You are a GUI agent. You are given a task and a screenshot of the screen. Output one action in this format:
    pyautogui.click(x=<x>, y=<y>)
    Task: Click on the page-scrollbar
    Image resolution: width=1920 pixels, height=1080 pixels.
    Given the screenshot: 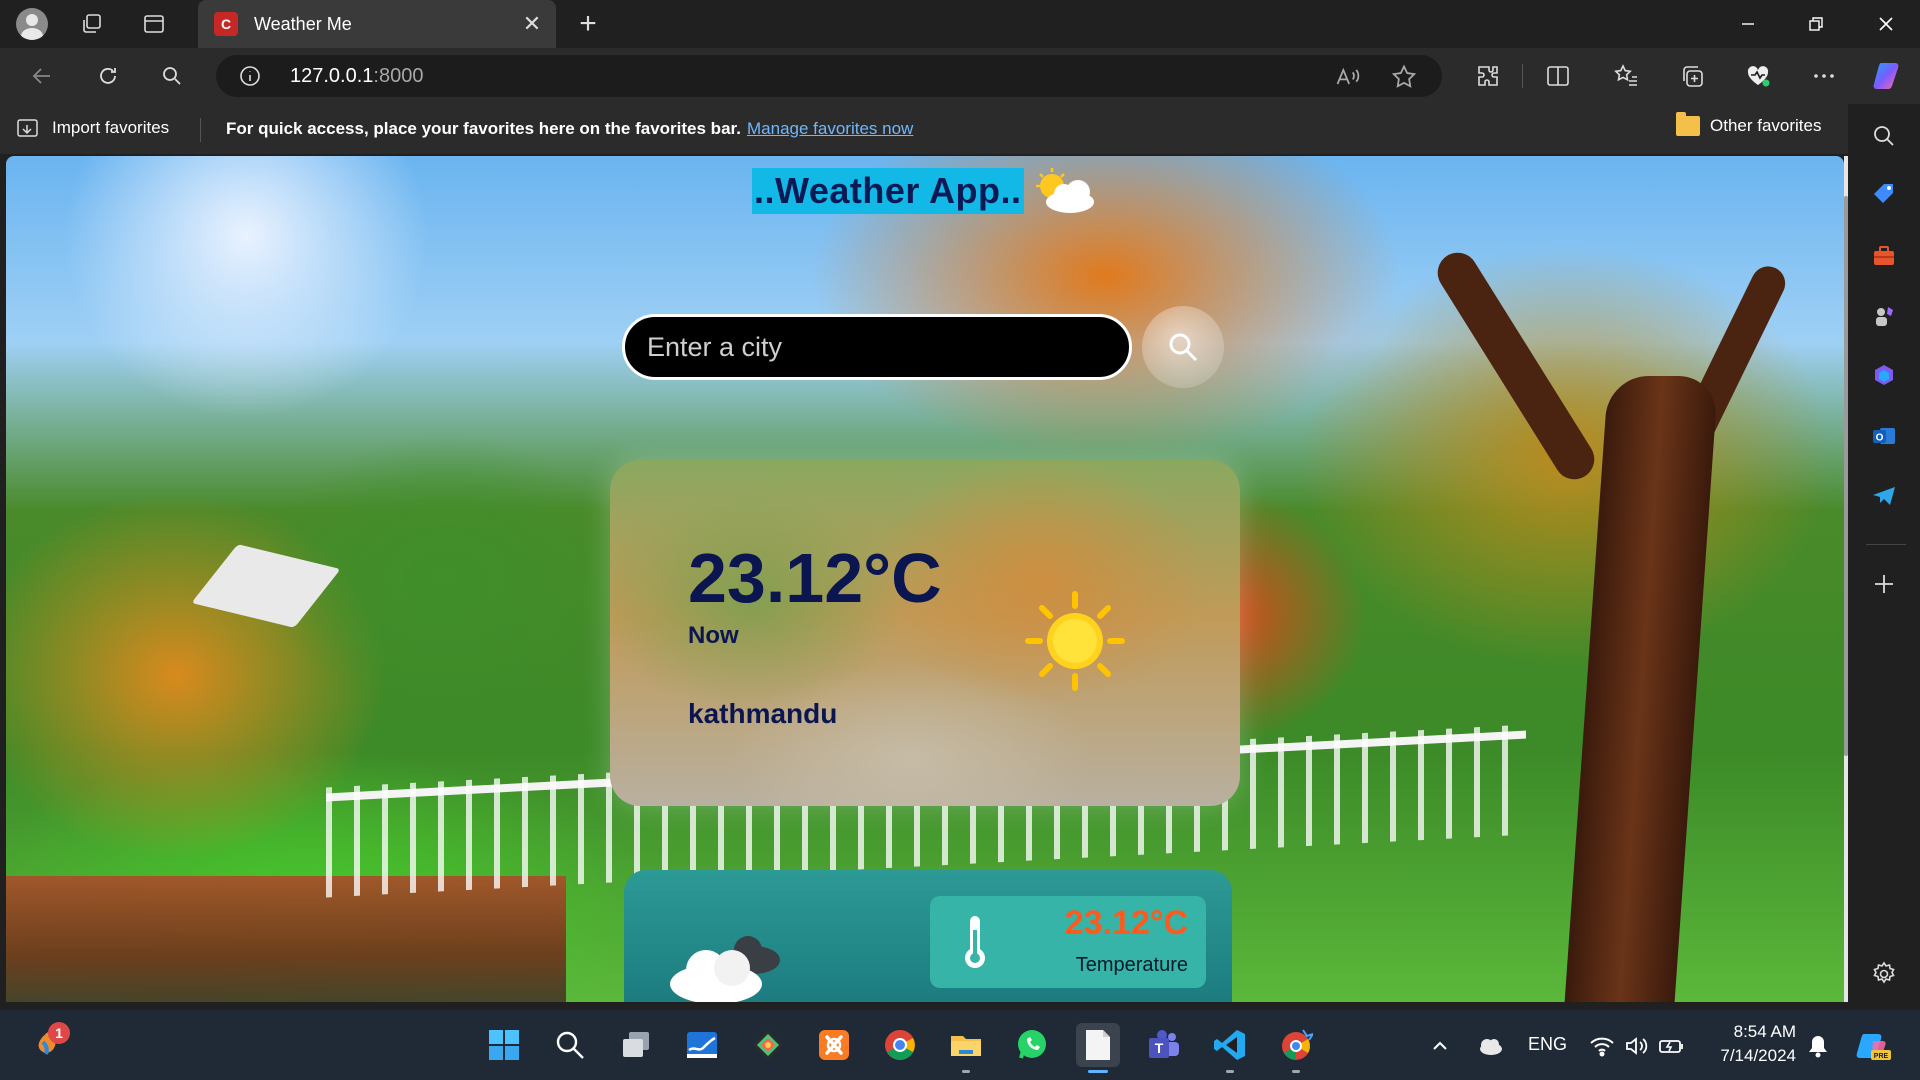 What is the action you would take?
    pyautogui.click(x=1846, y=579)
    